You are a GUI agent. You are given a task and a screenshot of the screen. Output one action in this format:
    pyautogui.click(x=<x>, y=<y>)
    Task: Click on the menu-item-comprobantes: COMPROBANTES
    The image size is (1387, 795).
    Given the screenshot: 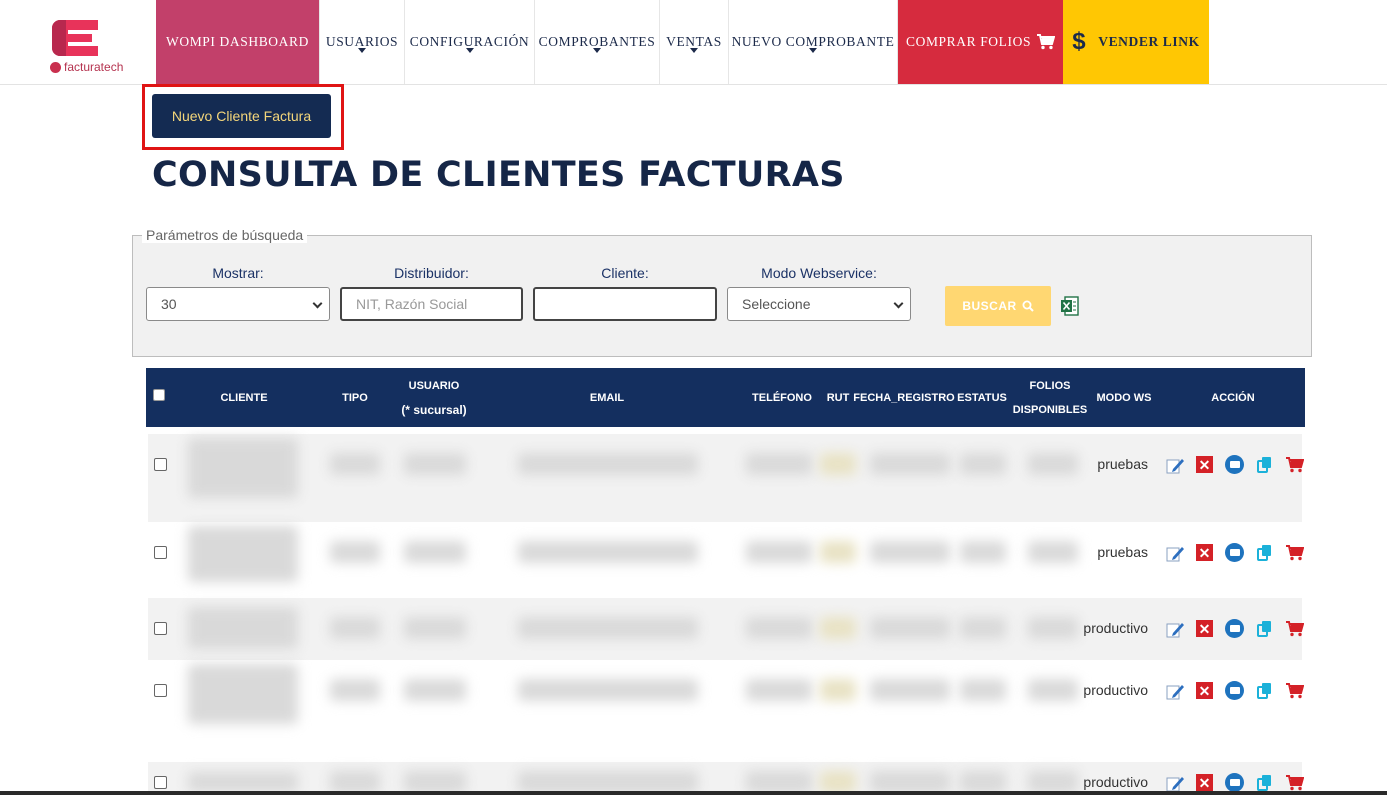 What is the action you would take?
    pyautogui.click(x=597, y=42)
    